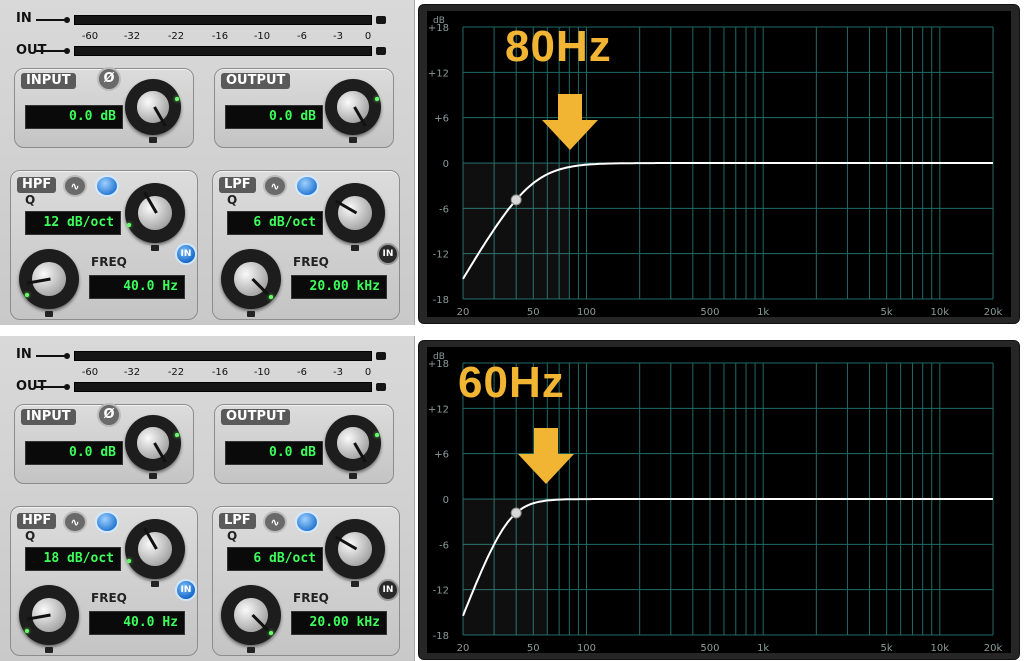 This screenshot has width=1024, height=661. I want to click on out-meter-connector, so click(51, 387).